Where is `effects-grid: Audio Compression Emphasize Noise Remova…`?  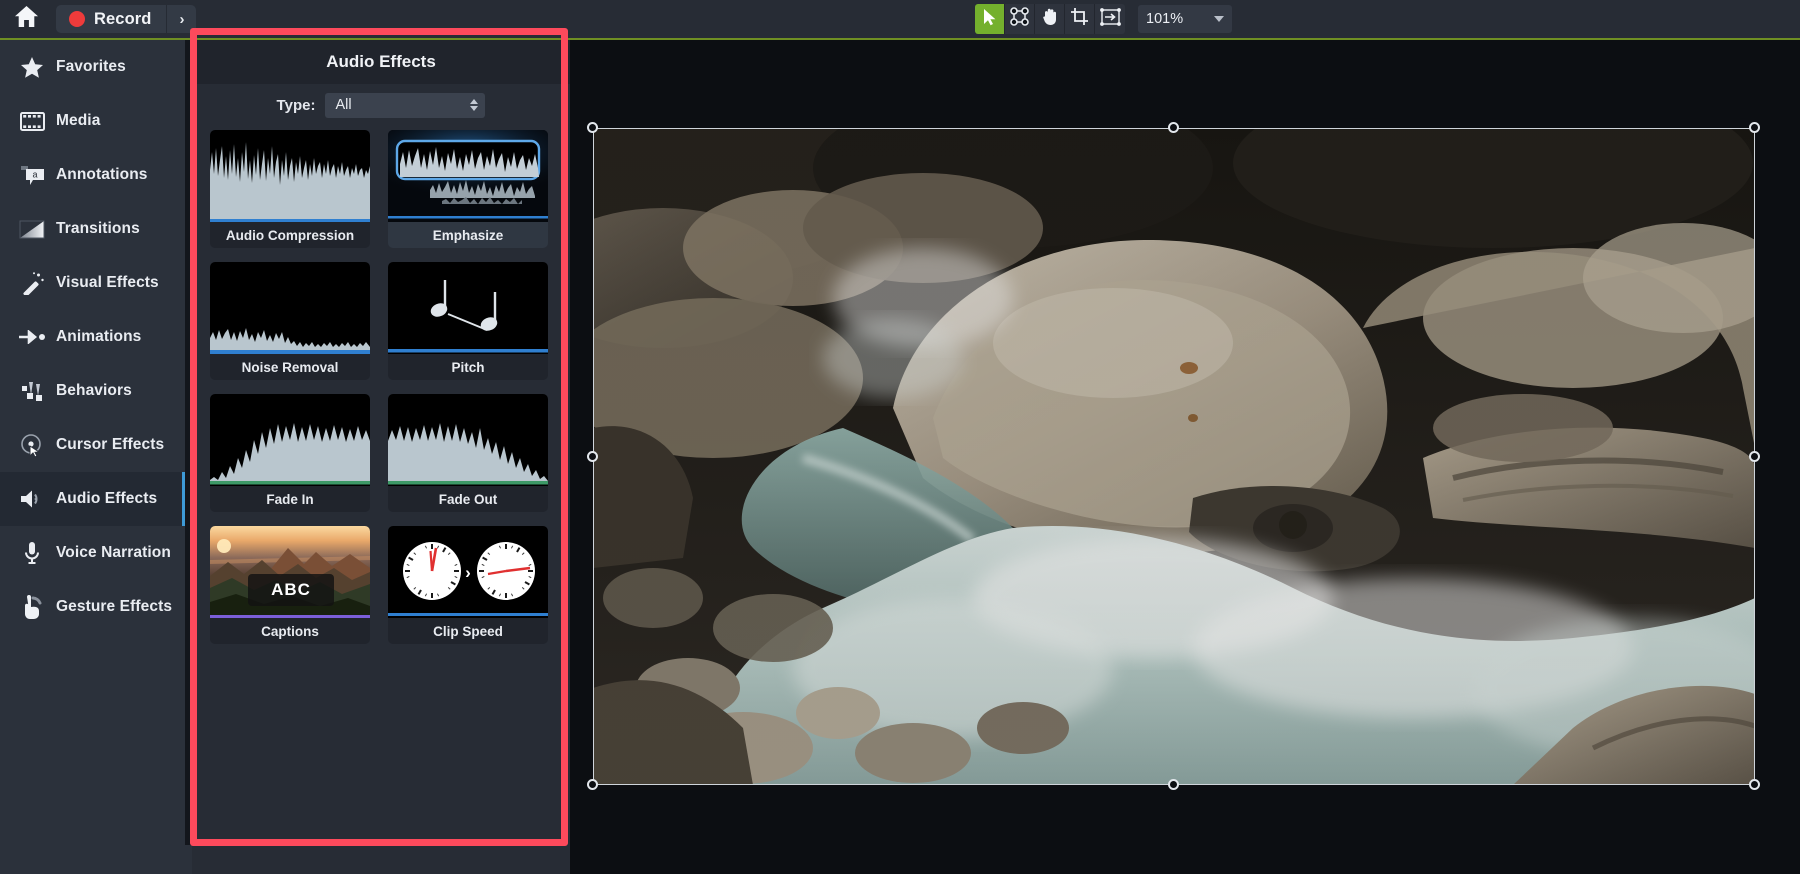
effects-grid: Audio Compression Emphasize Noise Remova… is located at coordinates (381, 385).